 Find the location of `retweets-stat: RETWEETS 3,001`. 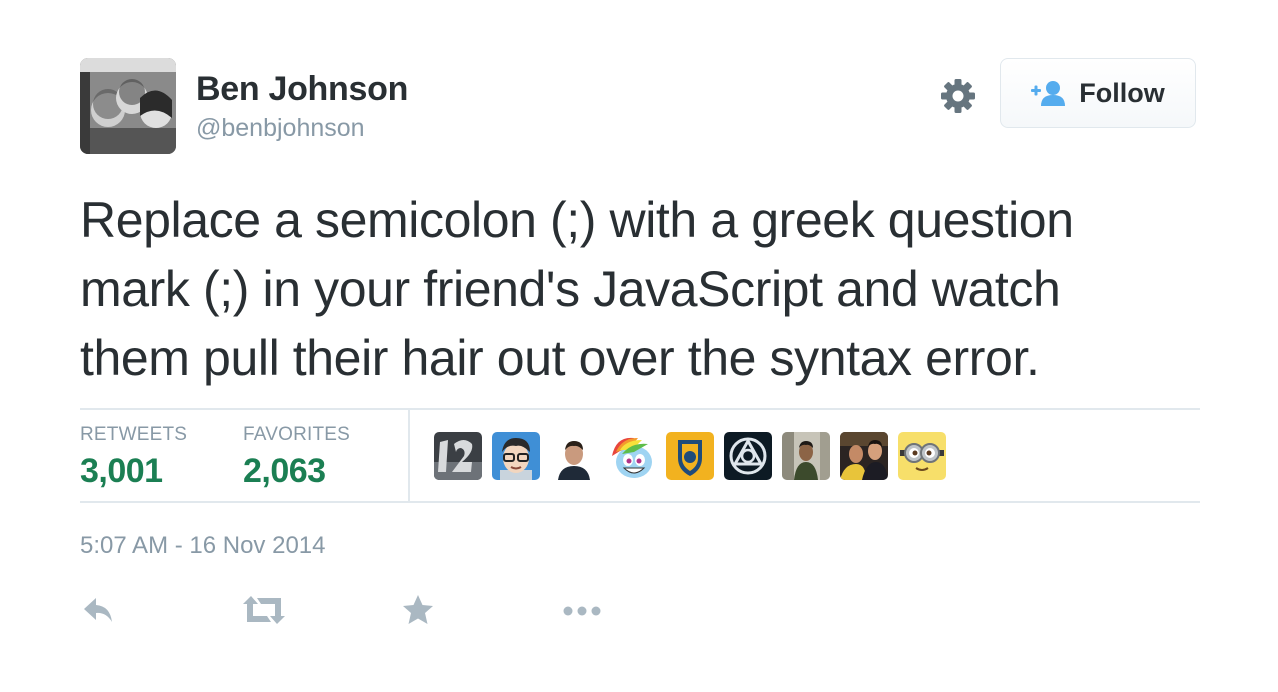

retweets-stat: RETWEETS 3,001 is located at coordinates (133, 457).